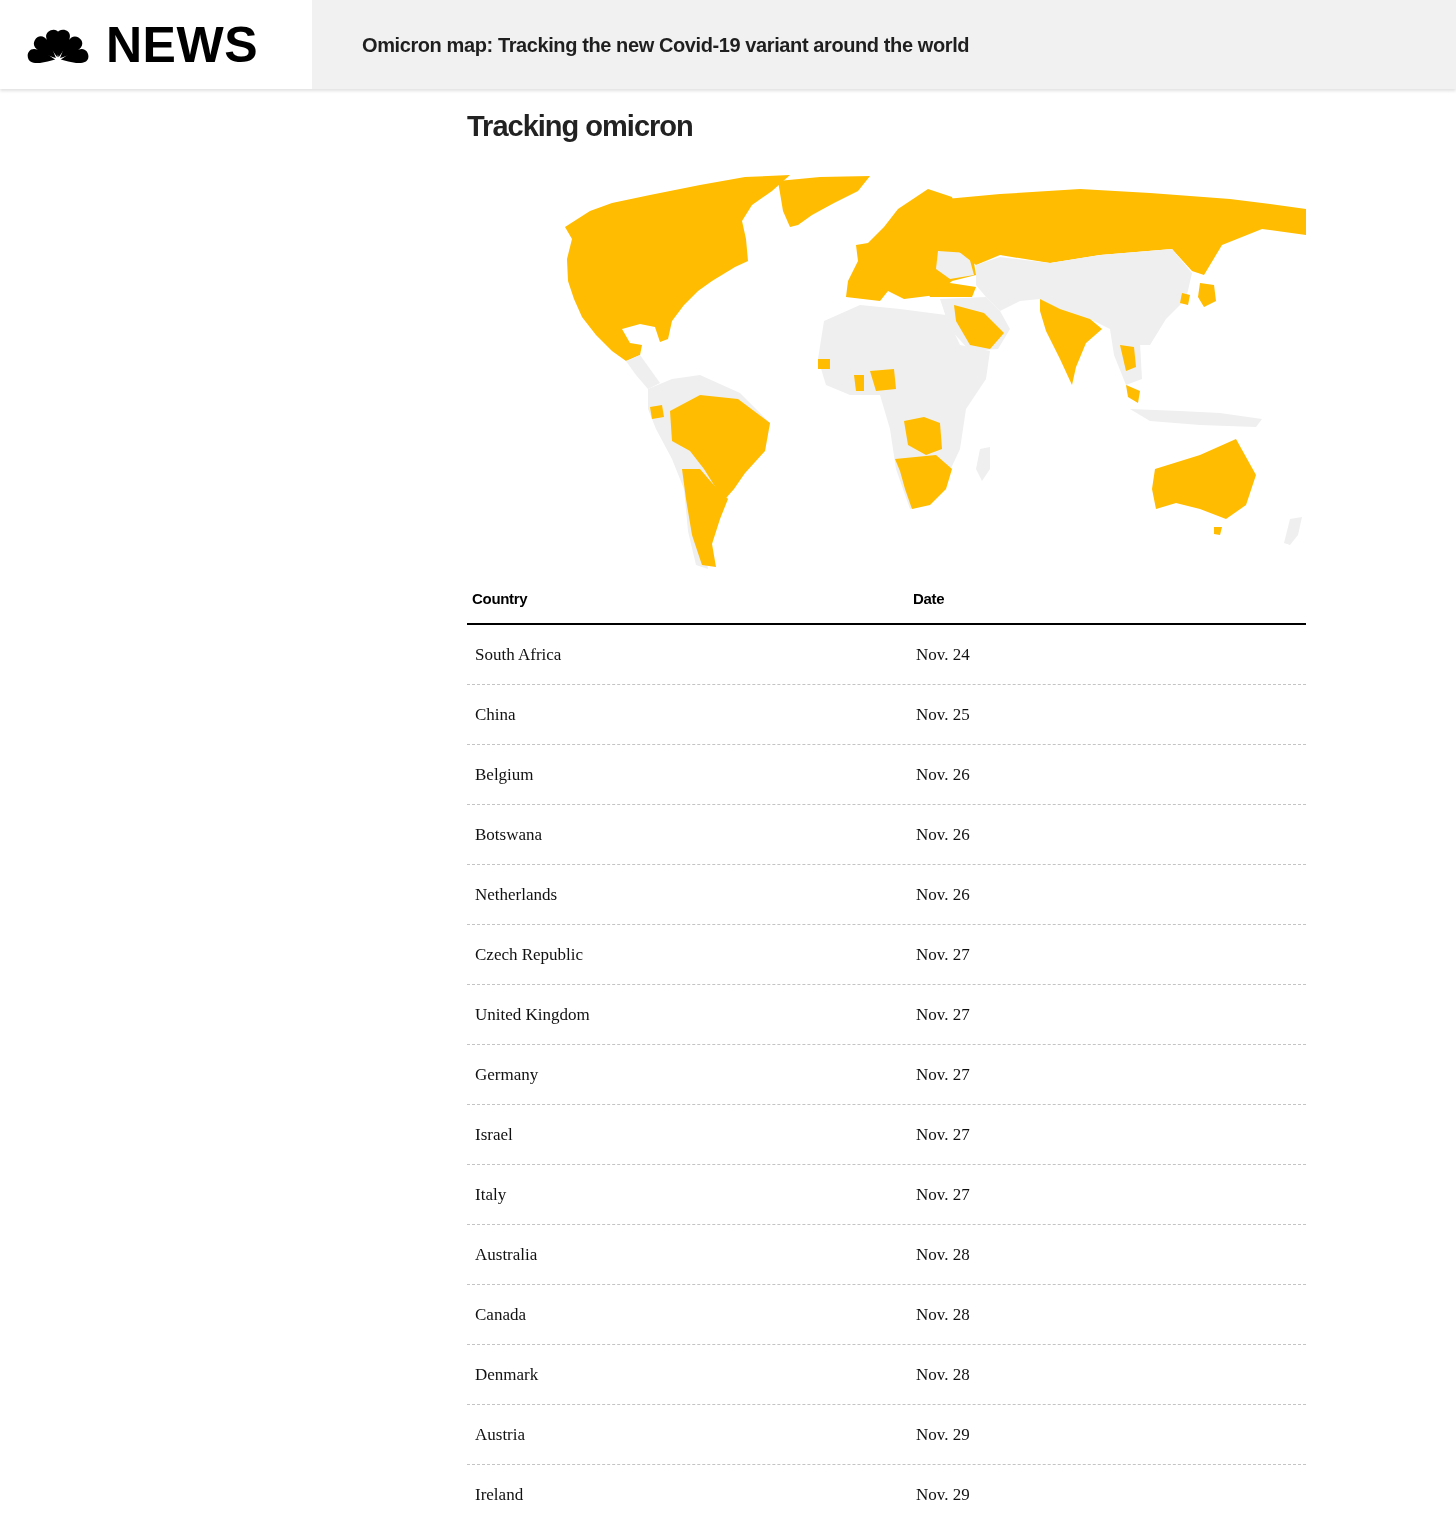 Image resolution: width=1456 pixels, height=1521 pixels. What do you see at coordinates (943, 654) in the screenshot?
I see `table-cell: Nov. 24` at bounding box center [943, 654].